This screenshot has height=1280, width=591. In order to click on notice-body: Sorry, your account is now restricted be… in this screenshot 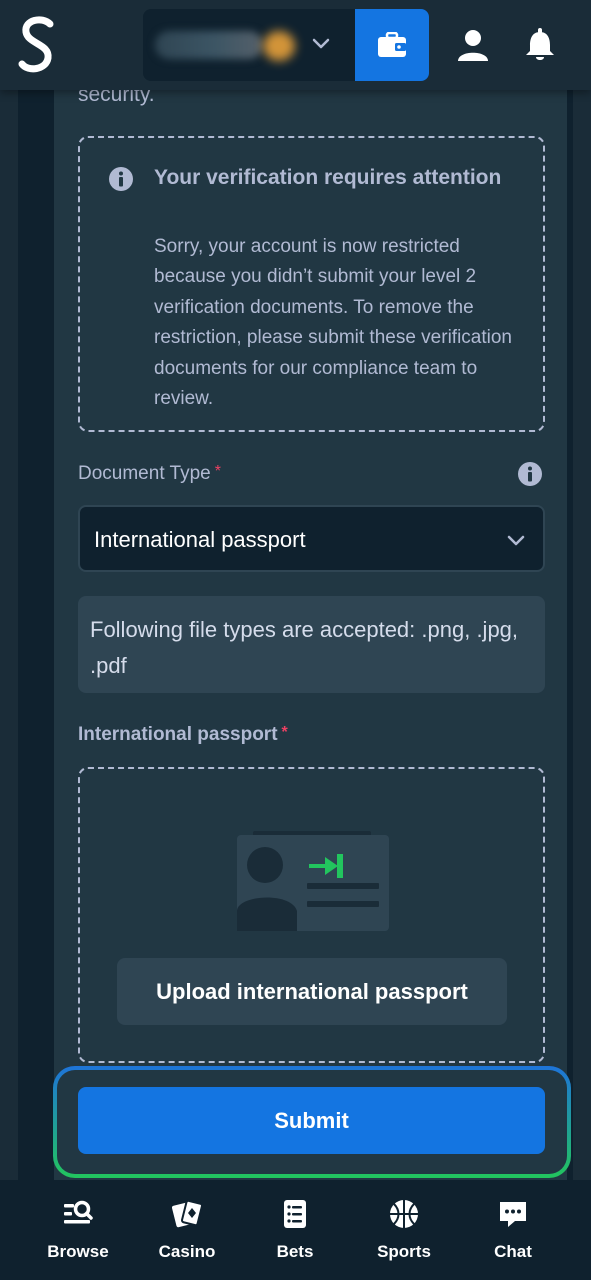, I will do `click(333, 323)`.